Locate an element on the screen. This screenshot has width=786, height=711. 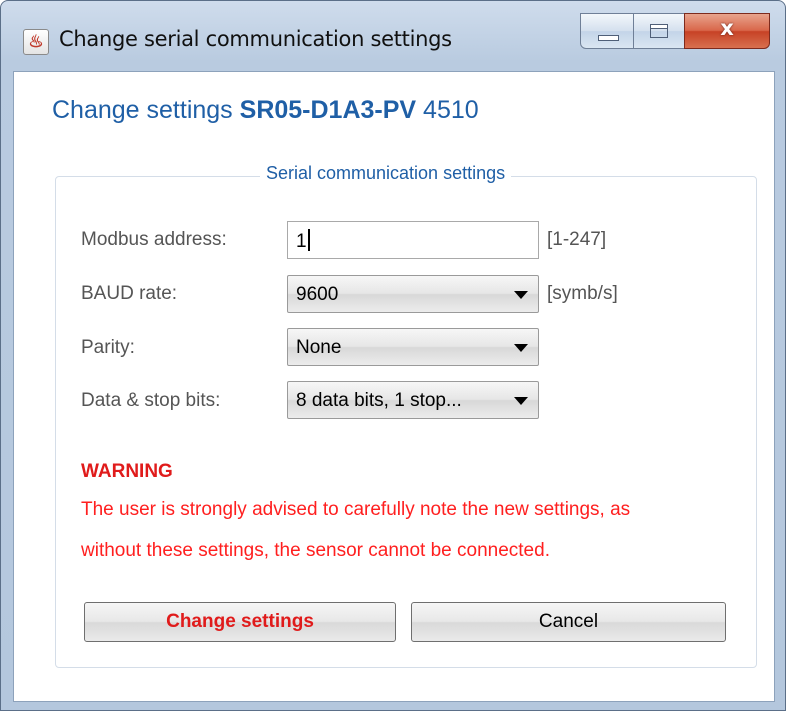
caption-buttons: x is located at coordinates (675, 32).